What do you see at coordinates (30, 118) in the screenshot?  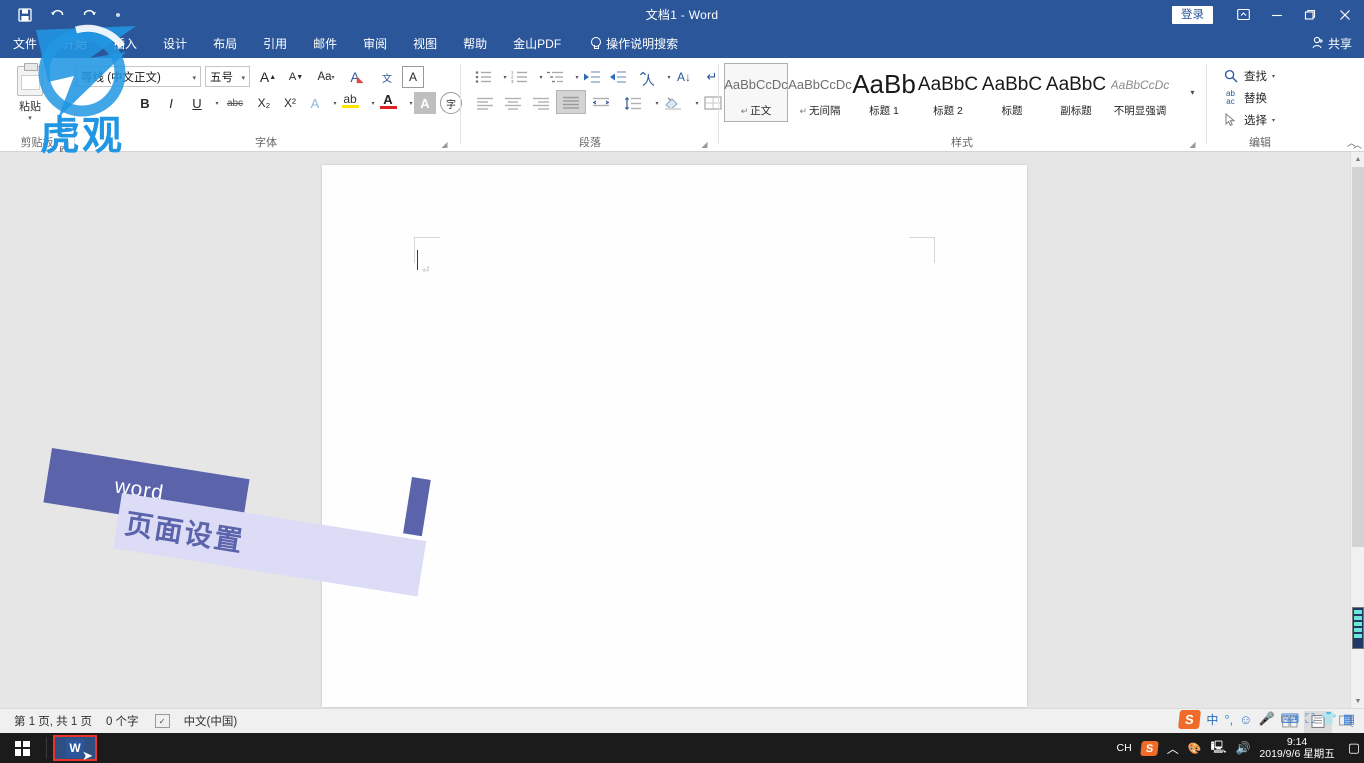 I see `paste-dropdown-caret-icon: ▾` at bounding box center [30, 118].